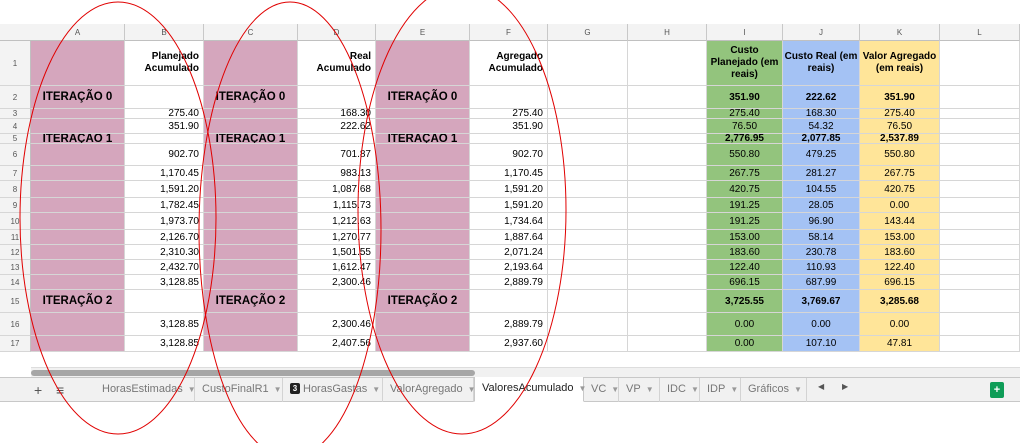 Image resolution: width=1020 pixels, height=443 pixels. What do you see at coordinates (745, 252) in the screenshot?
I see `custo-planejado-value: 183.60` at bounding box center [745, 252].